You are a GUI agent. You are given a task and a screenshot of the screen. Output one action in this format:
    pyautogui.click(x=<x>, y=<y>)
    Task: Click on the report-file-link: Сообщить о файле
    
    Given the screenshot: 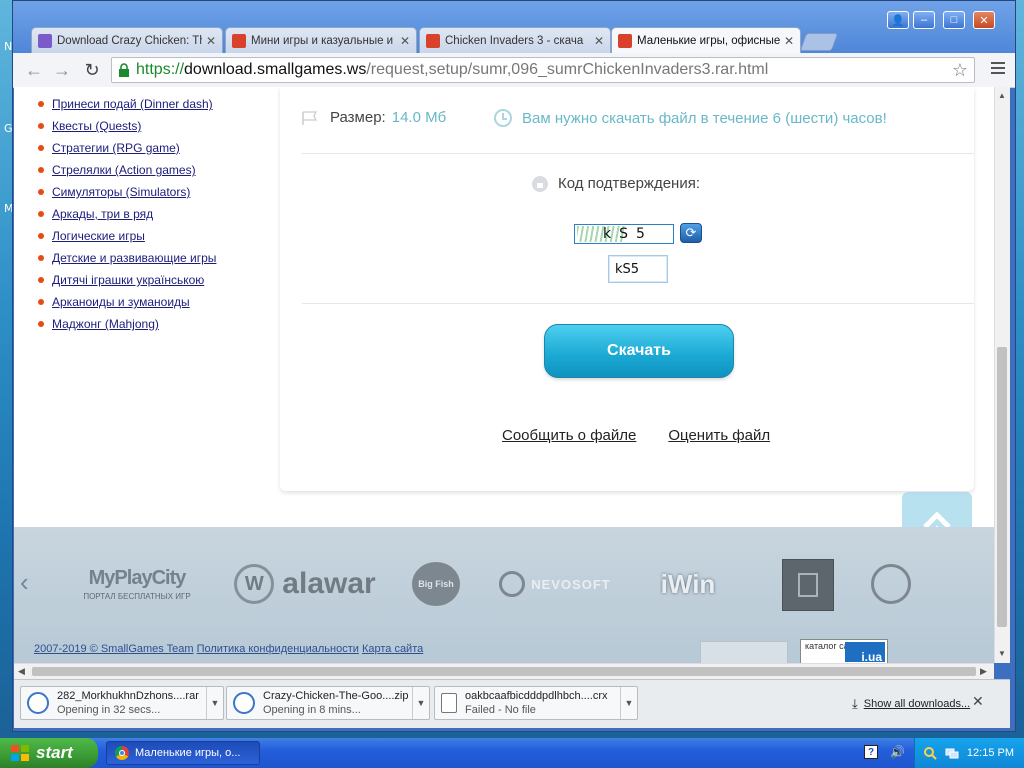 What is the action you would take?
    pyautogui.click(x=569, y=435)
    